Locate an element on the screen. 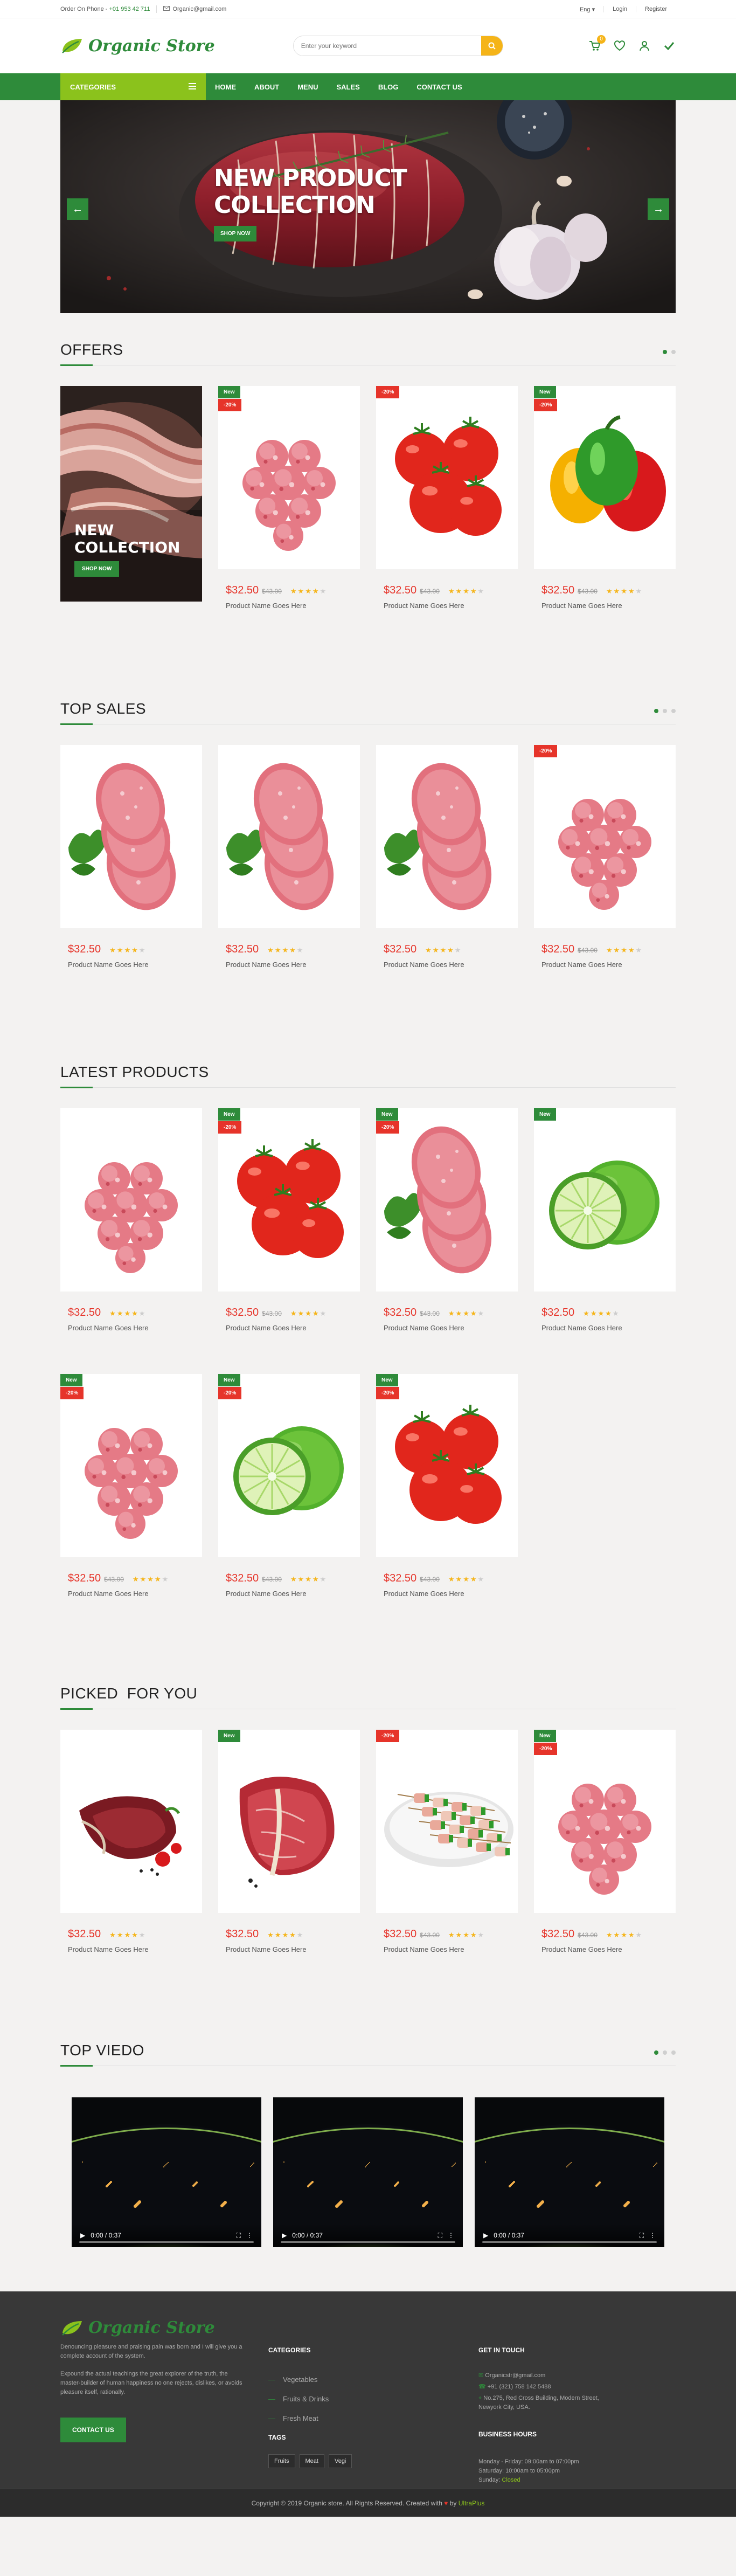  logo: Organic Store is located at coordinates (137, 46).